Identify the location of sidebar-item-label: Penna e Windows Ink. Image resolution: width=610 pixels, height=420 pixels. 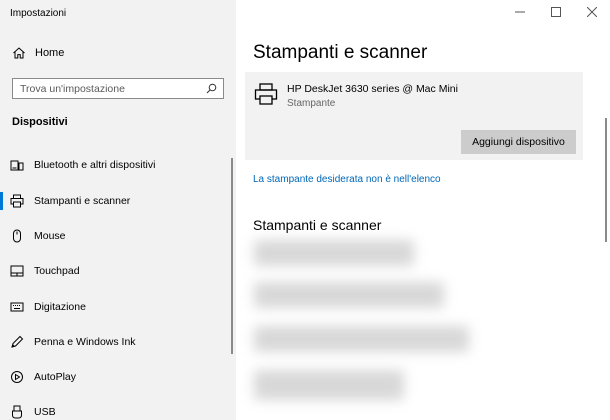
(85, 342).